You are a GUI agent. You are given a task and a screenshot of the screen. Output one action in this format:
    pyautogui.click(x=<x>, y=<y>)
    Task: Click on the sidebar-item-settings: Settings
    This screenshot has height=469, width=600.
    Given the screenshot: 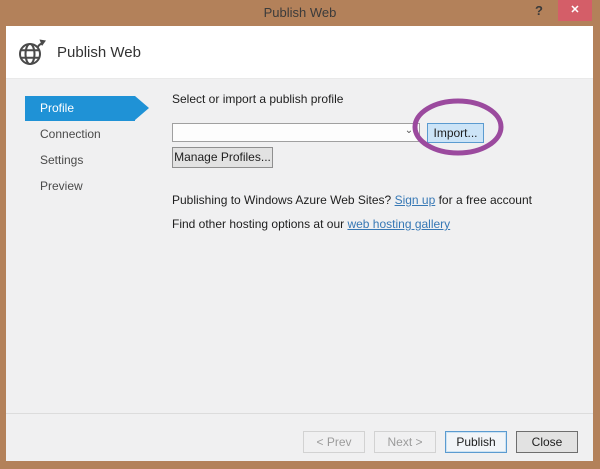 What is the action you would take?
    pyautogui.click(x=100, y=161)
    